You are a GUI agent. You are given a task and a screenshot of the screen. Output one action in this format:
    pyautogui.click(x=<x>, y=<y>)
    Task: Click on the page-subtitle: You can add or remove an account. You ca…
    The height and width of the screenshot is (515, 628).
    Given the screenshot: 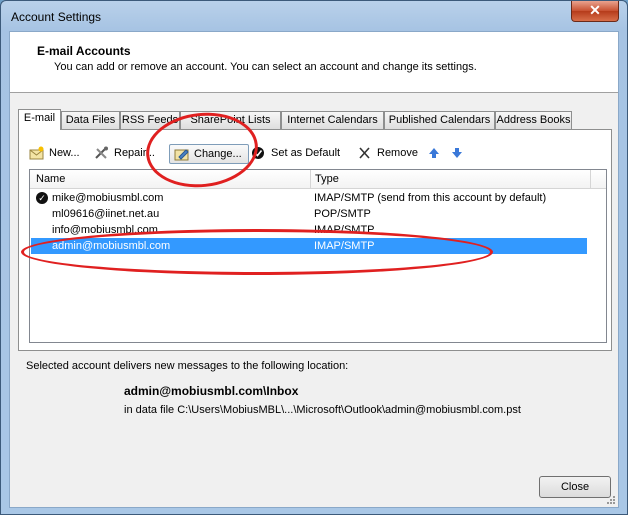 What is the action you would take?
    pyautogui.click(x=265, y=67)
    